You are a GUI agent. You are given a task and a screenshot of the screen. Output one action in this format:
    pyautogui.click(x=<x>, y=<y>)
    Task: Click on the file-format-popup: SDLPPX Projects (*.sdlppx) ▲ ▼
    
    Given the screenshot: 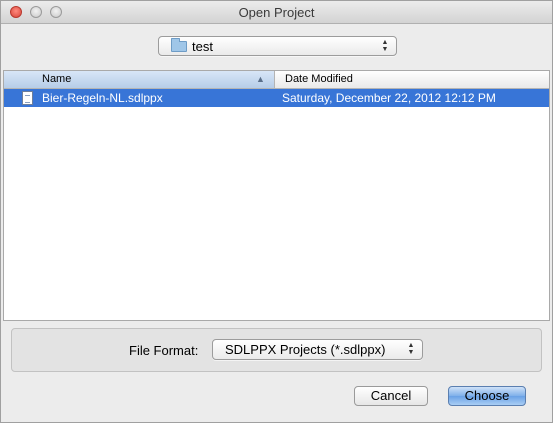 What is the action you would take?
    pyautogui.click(x=317, y=349)
    